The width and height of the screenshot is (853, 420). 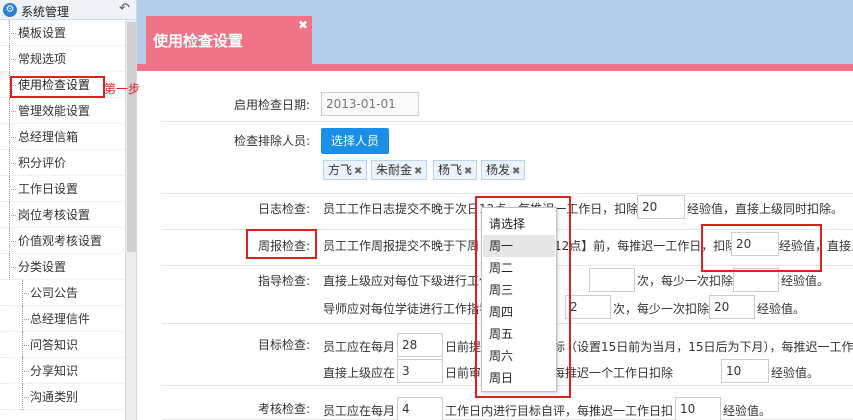 What do you see at coordinates (519, 246) in the screenshot?
I see `dropdown-option-selected: 周一` at bounding box center [519, 246].